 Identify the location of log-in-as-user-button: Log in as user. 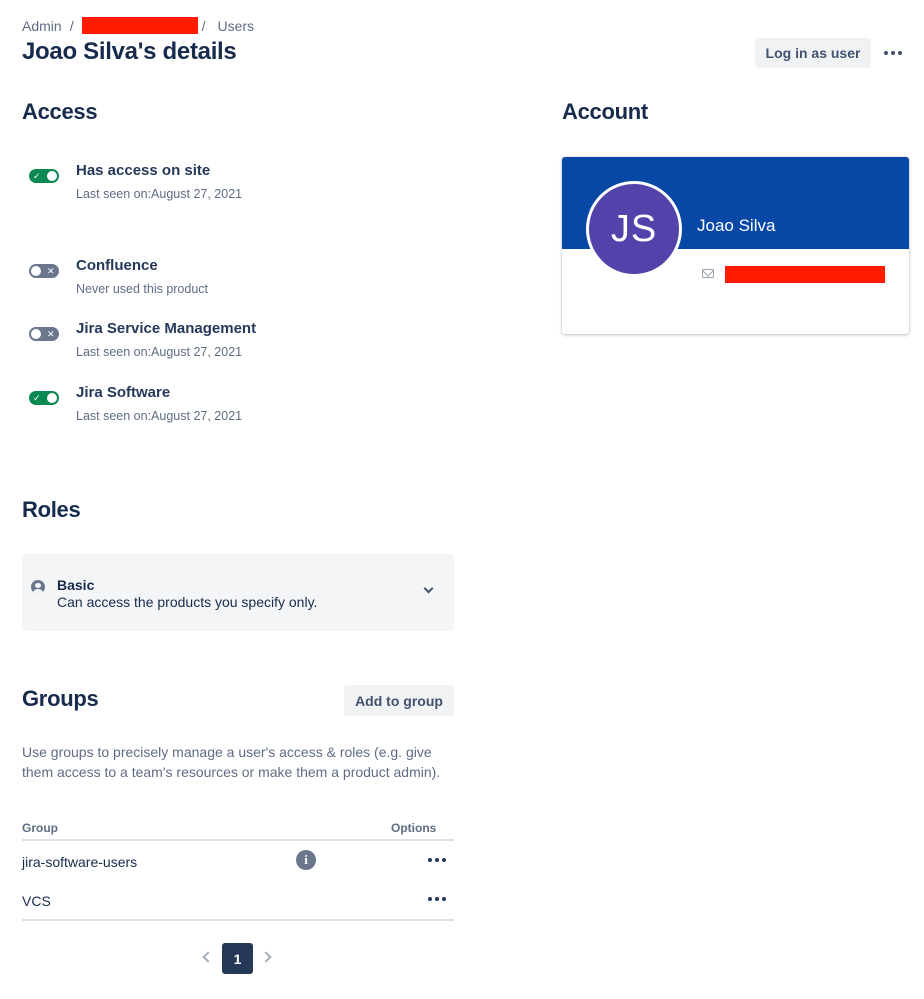
(813, 53).